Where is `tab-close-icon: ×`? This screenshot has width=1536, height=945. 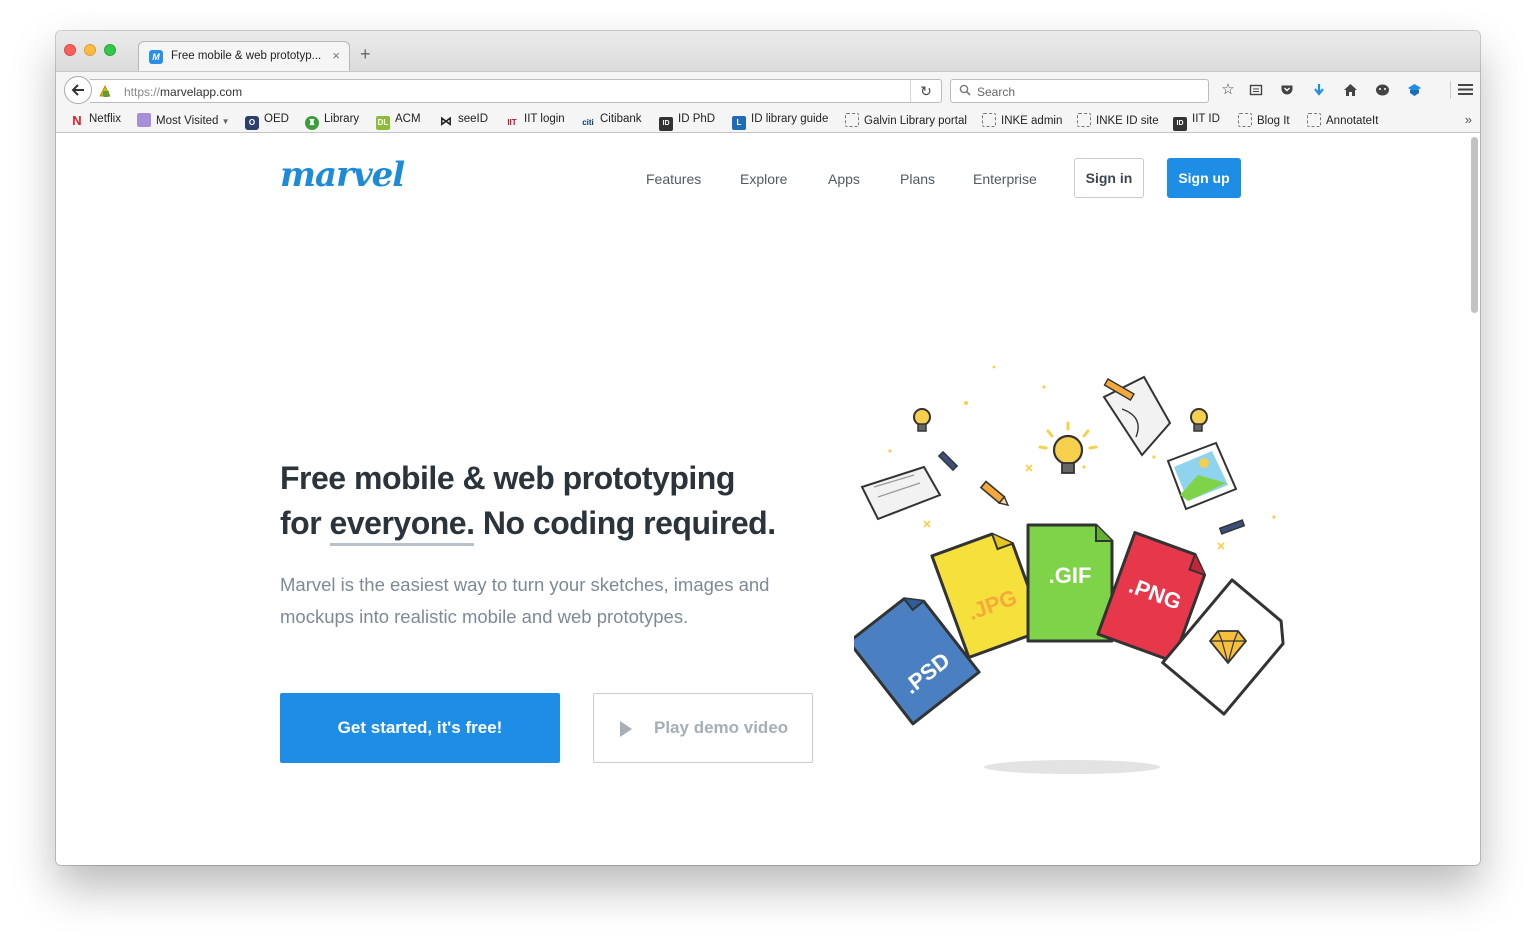
tab-close-icon: × is located at coordinates (336, 55).